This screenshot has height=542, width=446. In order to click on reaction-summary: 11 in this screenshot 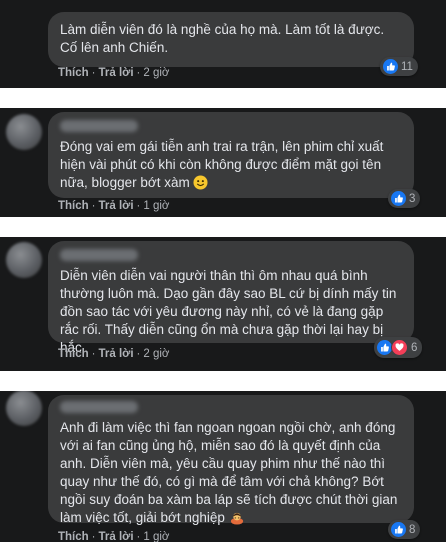, I will do `click(399, 66)`.